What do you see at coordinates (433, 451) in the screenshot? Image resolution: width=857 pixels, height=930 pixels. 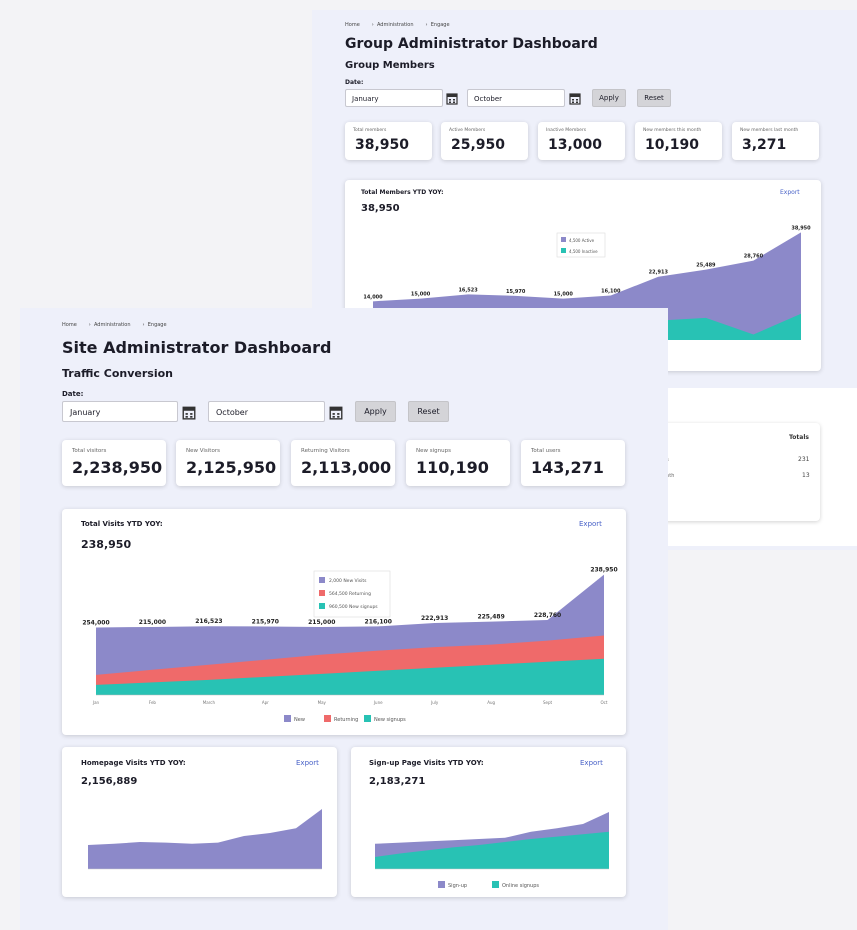 I see `stat-label: New signups` at bounding box center [433, 451].